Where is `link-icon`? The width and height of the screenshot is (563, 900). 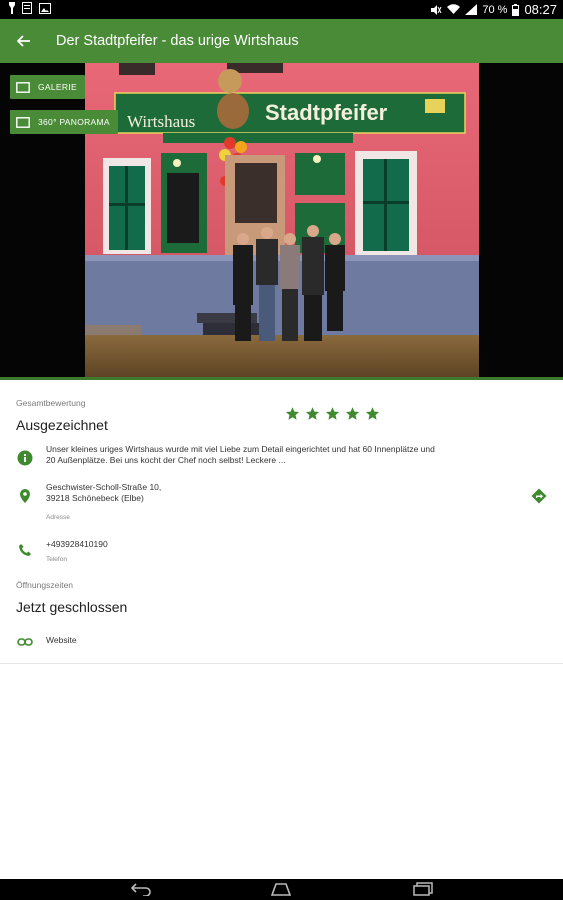
link-icon is located at coordinates (25, 642).